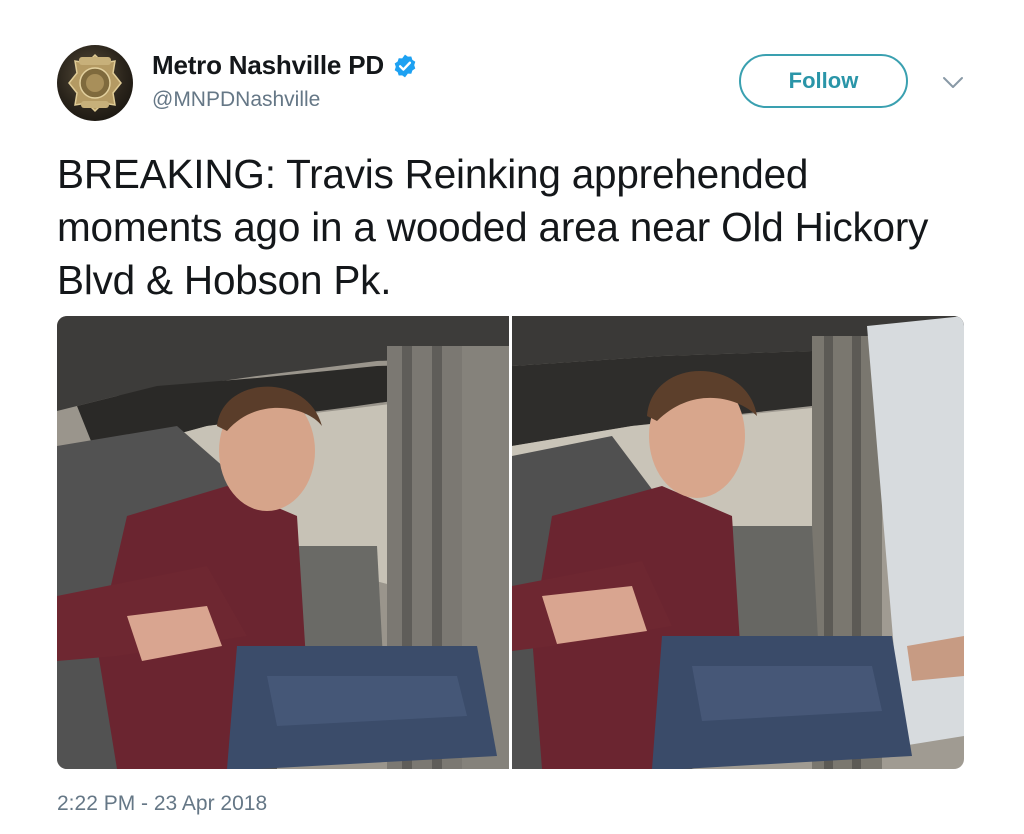 This screenshot has height=834, width=1024. I want to click on author-name-row: Metro Nashville PD, so click(285, 65).